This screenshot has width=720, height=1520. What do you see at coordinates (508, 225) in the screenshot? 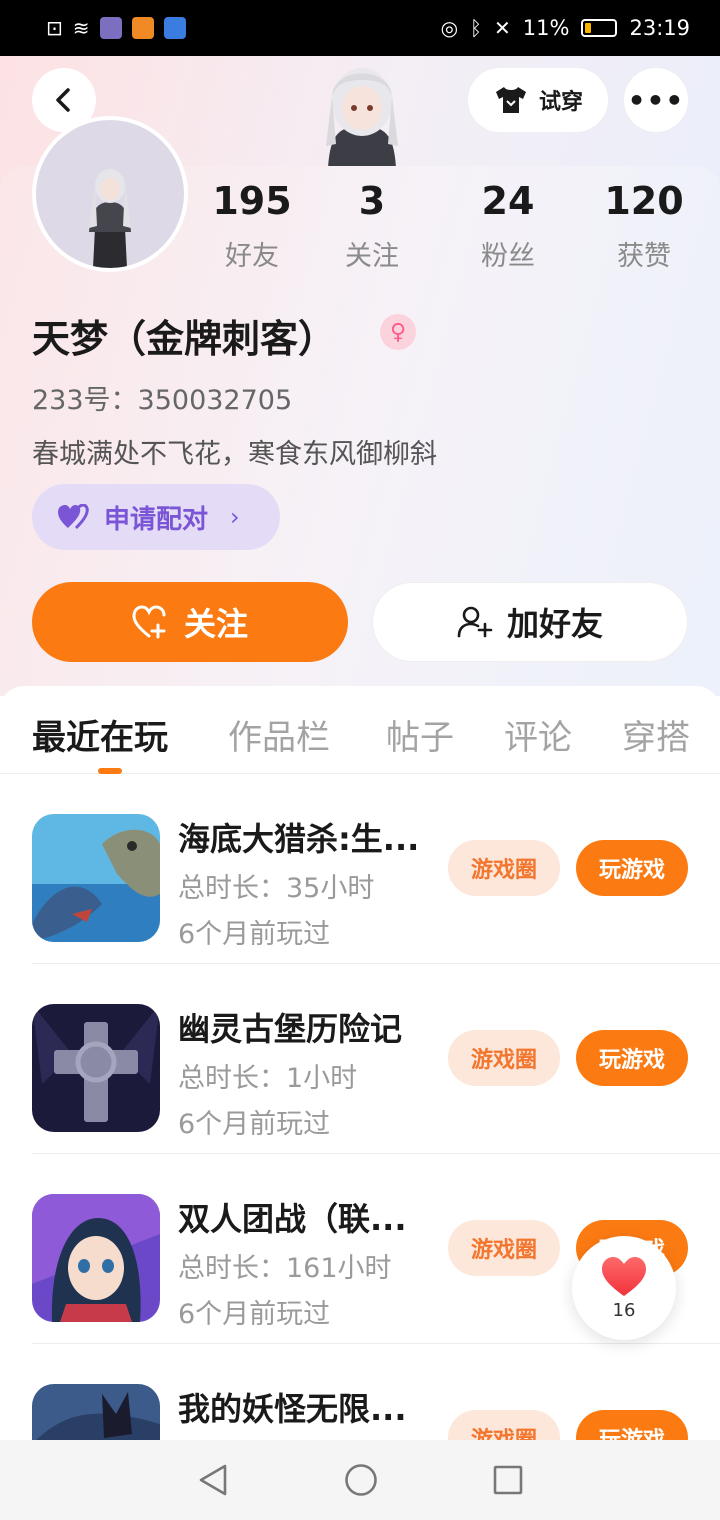
I see `stat-fans: 24 粉丝` at bounding box center [508, 225].